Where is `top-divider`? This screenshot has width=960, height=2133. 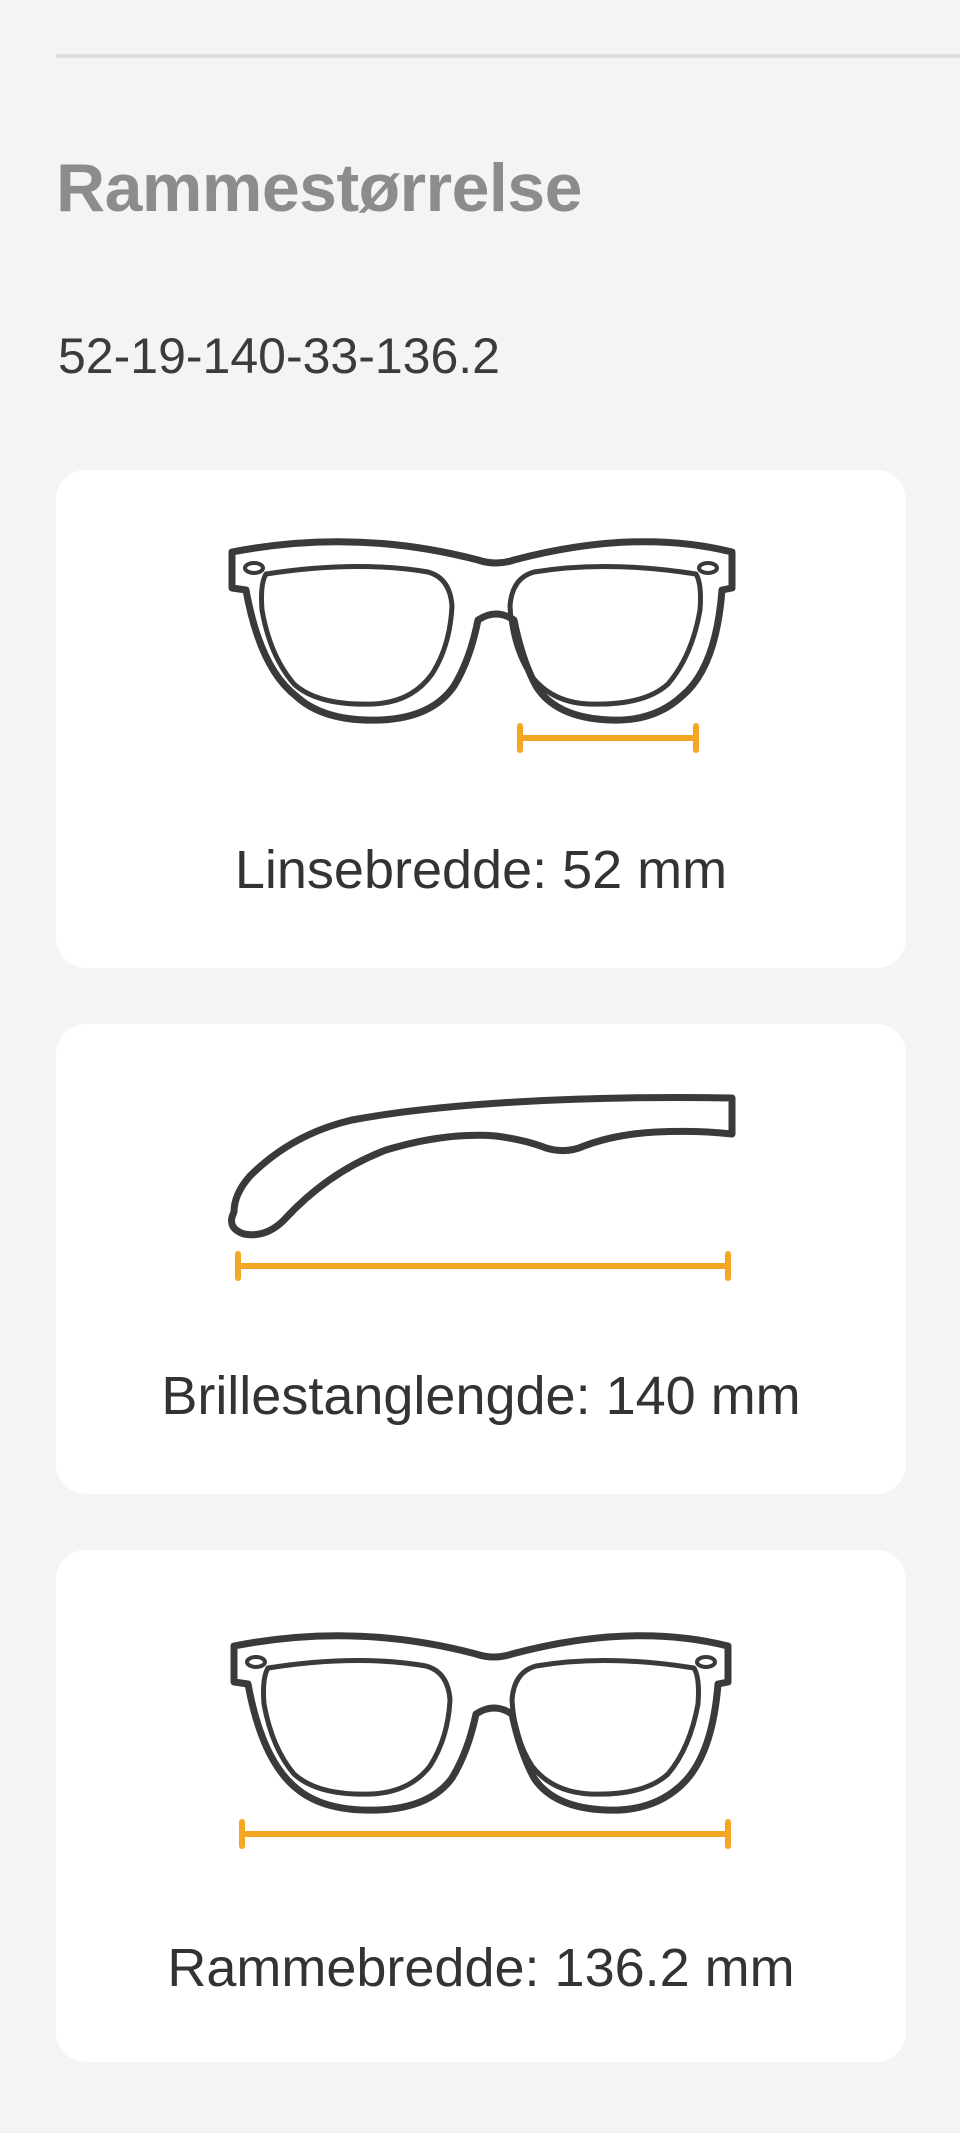 top-divider is located at coordinates (508, 56).